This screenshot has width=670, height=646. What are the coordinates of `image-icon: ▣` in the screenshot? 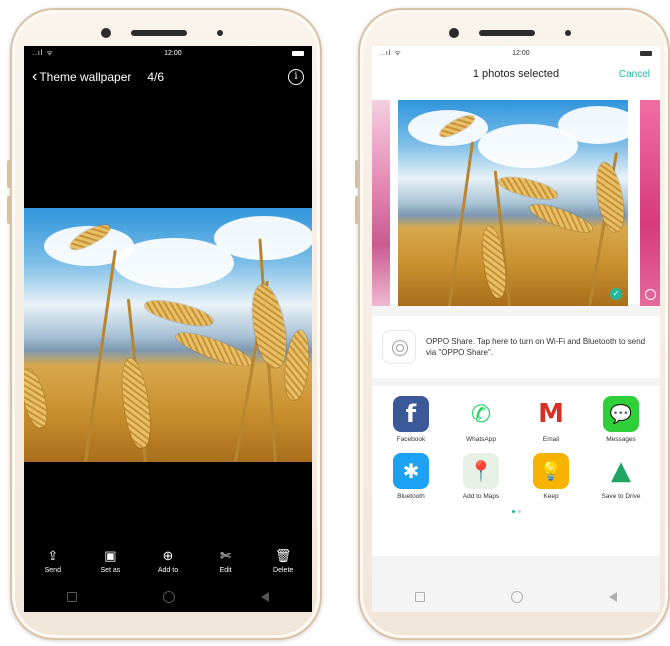 It's located at (110, 555).